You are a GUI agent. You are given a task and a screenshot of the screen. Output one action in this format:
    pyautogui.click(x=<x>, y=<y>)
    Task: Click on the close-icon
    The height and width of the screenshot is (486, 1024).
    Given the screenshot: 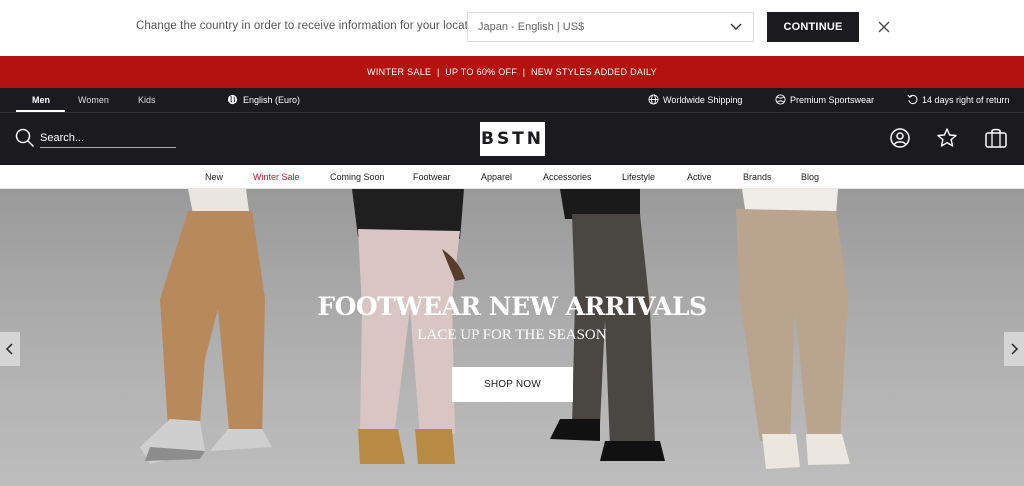 What is the action you would take?
    pyautogui.click(x=884, y=27)
    